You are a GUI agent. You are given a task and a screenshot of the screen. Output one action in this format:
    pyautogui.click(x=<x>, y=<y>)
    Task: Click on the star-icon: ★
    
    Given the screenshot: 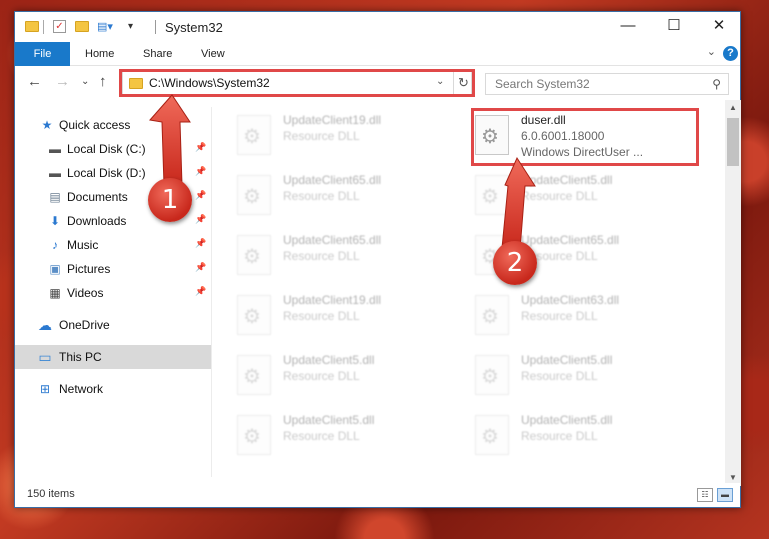 What is the action you would take?
    pyautogui.click(x=47, y=125)
    